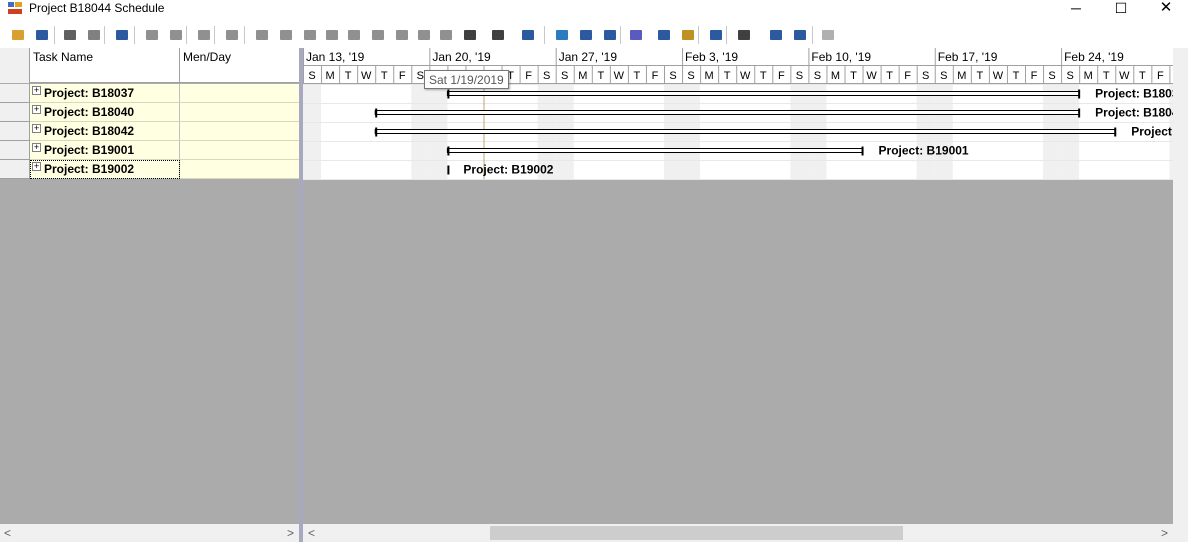 Image resolution: width=1188 pixels, height=542 pixels. What do you see at coordinates (1166, 9) in the screenshot?
I see `close-button: ✕` at bounding box center [1166, 9].